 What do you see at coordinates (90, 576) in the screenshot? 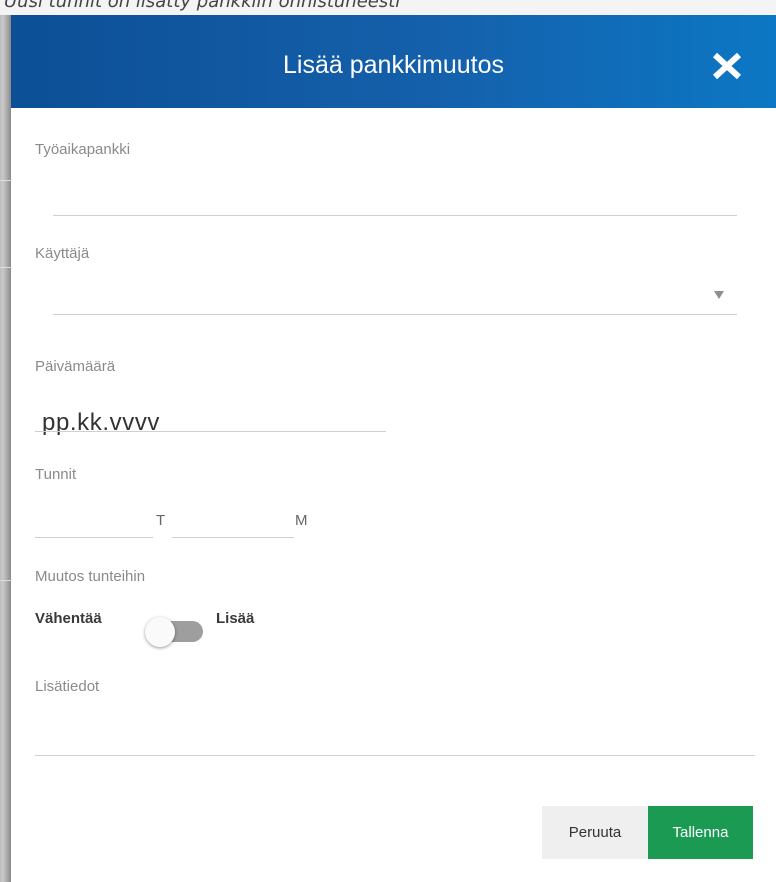
I see `change-label: Muutos tunteihin` at bounding box center [90, 576].